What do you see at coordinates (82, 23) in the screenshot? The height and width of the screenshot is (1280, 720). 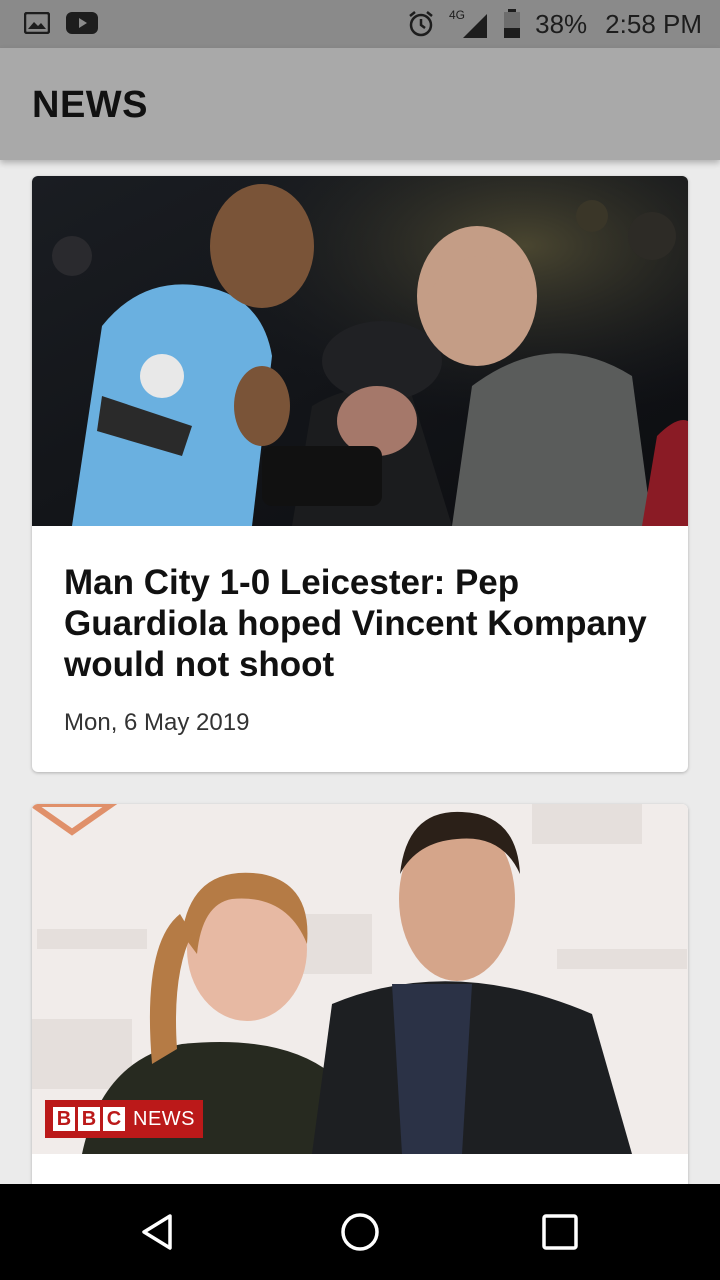 I see `youtube-icon` at bounding box center [82, 23].